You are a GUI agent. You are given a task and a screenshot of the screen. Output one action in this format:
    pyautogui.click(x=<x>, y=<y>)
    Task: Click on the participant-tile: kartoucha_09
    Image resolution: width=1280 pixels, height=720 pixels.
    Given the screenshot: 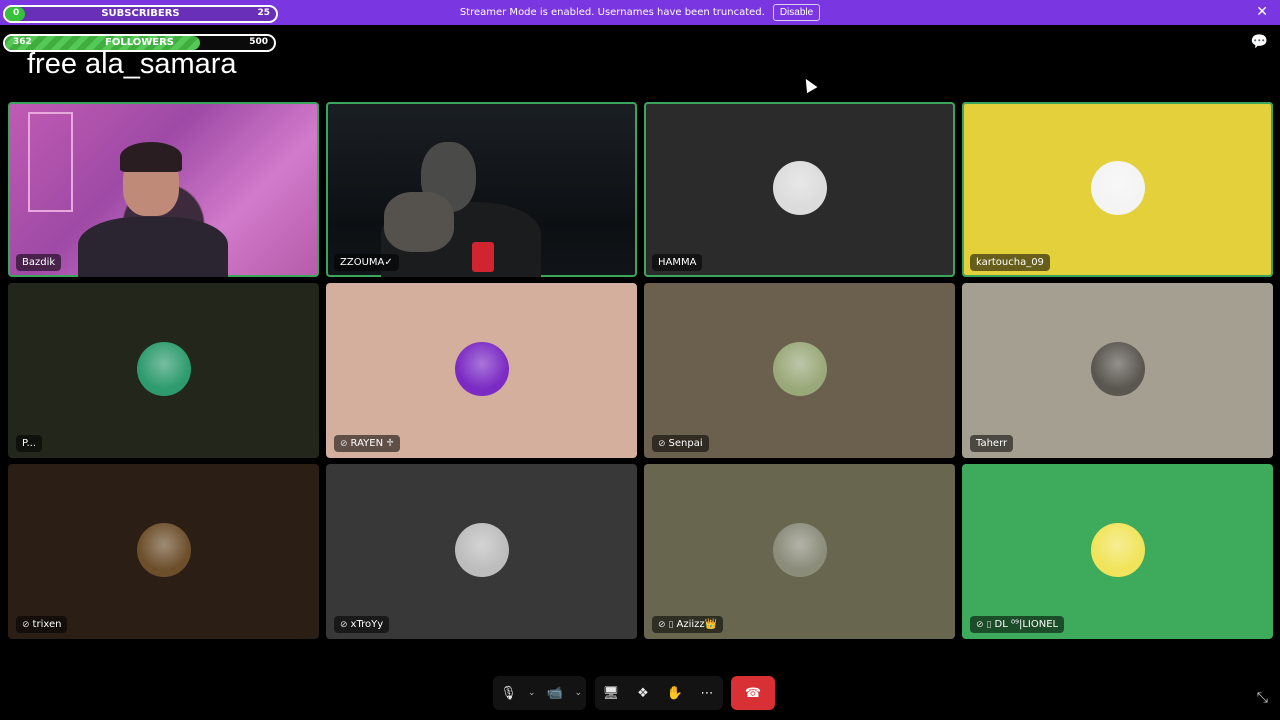 What is the action you would take?
    pyautogui.click(x=1117, y=189)
    